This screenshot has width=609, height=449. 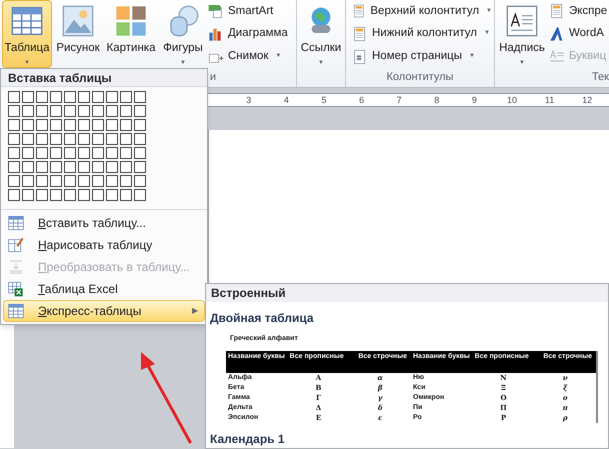 I want to click on clipart-button: Картинка, so click(x=131, y=34).